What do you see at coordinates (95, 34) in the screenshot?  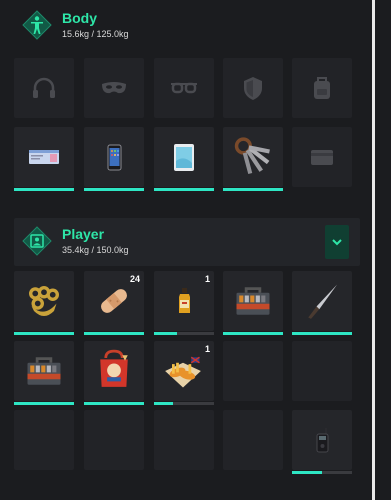 I see `body-weight: 15.6kg / 125.0kg` at bounding box center [95, 34].